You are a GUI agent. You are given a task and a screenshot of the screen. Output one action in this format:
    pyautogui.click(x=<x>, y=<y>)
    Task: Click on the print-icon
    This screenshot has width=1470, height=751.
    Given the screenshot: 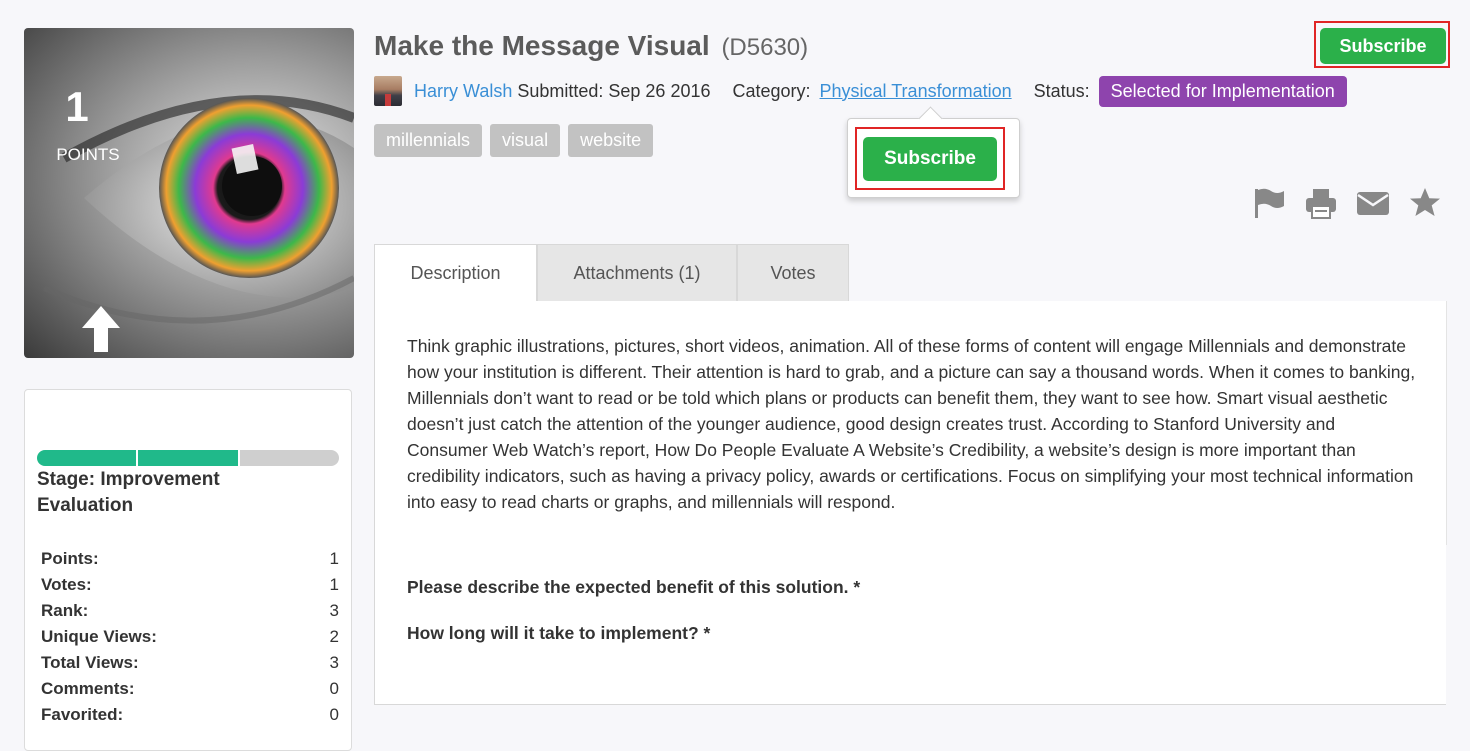 What is the action you would take?
    pyautogui.click(x=1321, y=203)
    